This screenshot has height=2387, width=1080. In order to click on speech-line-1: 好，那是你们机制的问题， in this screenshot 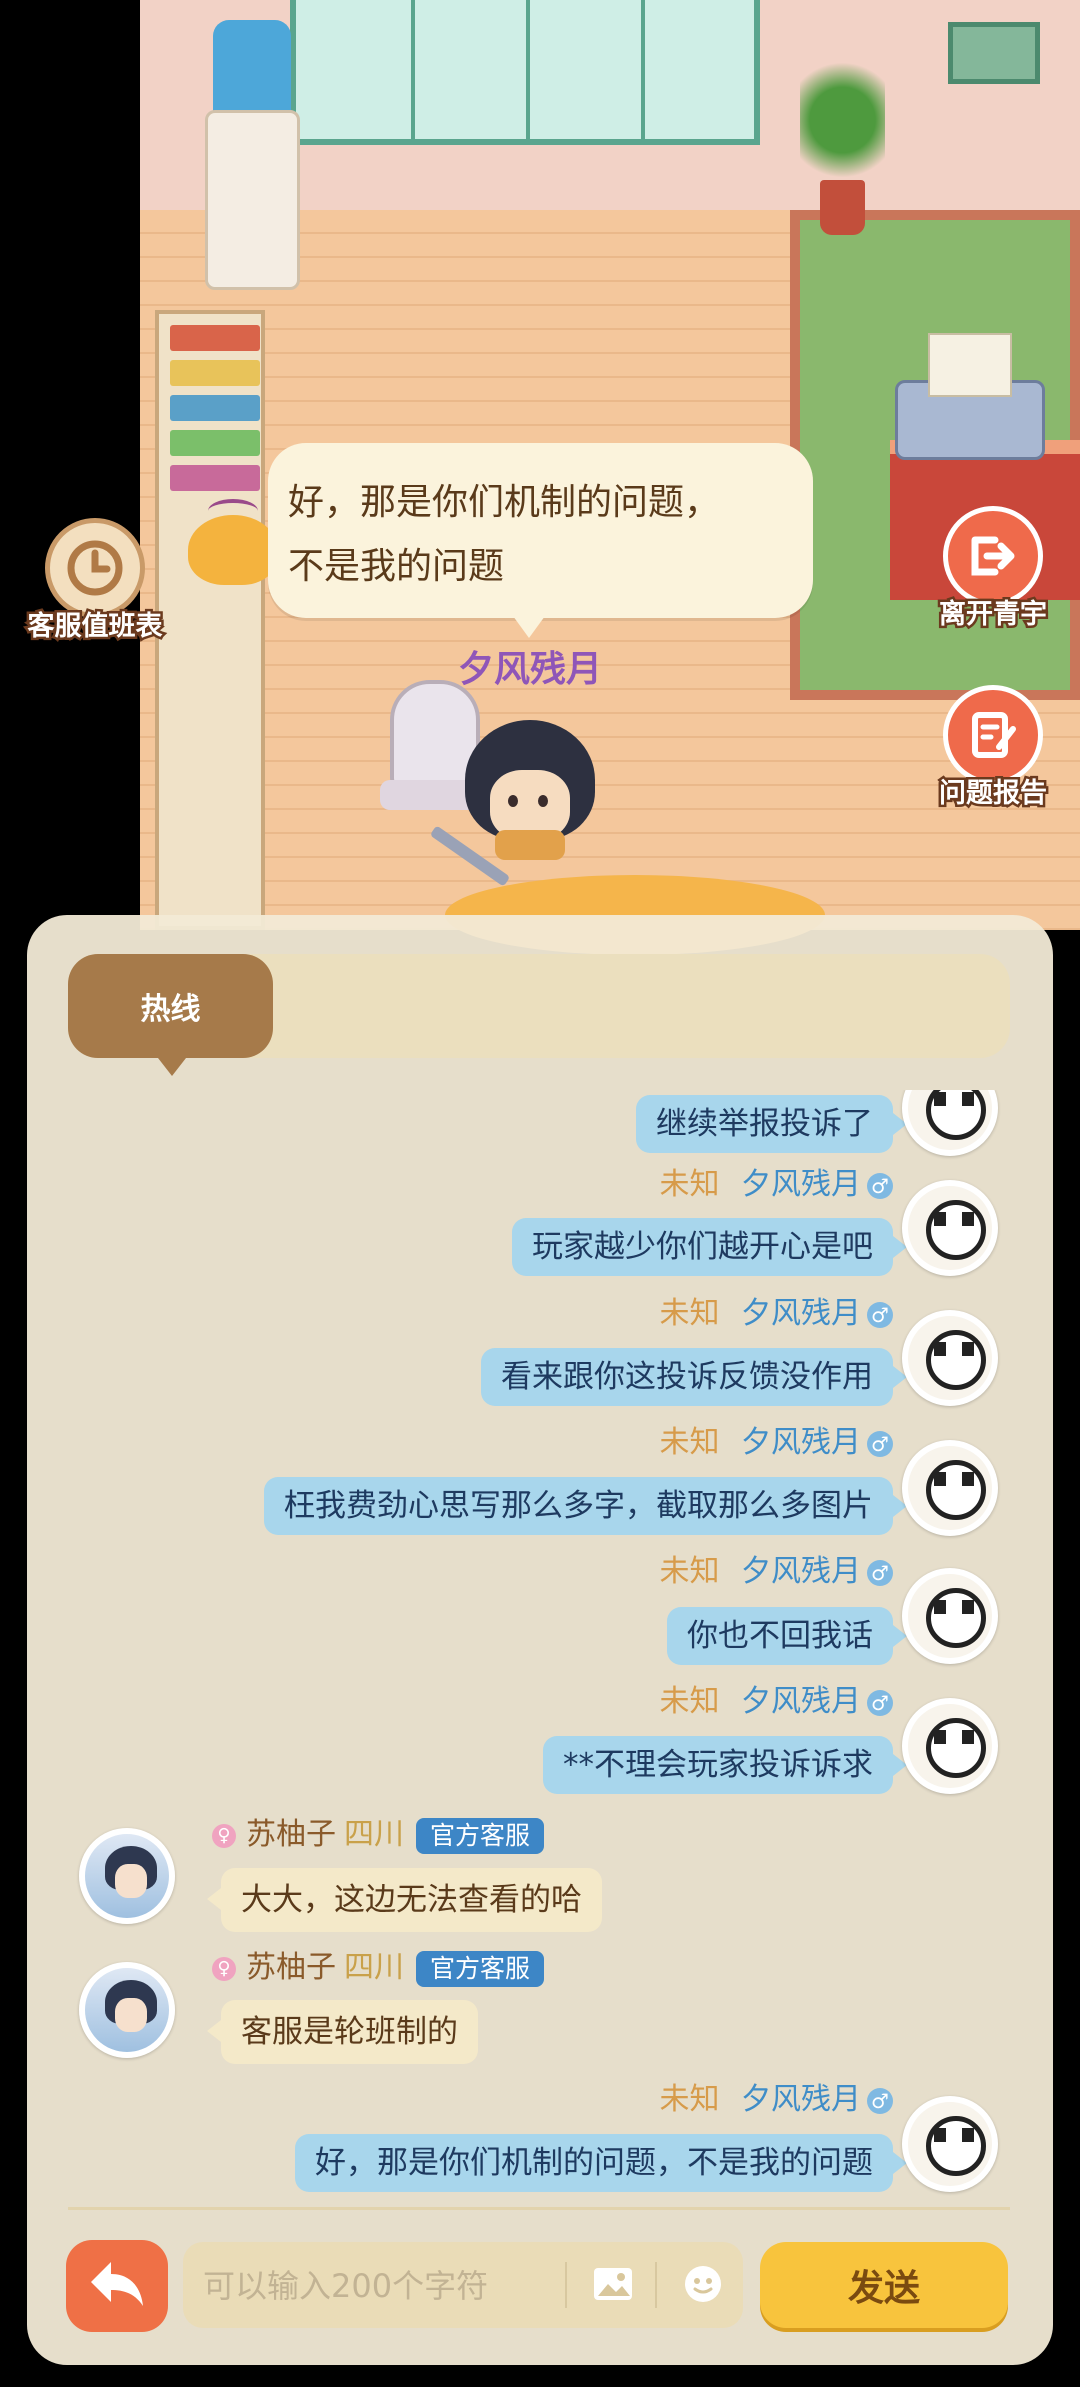, I will do `click(504, 502)`.